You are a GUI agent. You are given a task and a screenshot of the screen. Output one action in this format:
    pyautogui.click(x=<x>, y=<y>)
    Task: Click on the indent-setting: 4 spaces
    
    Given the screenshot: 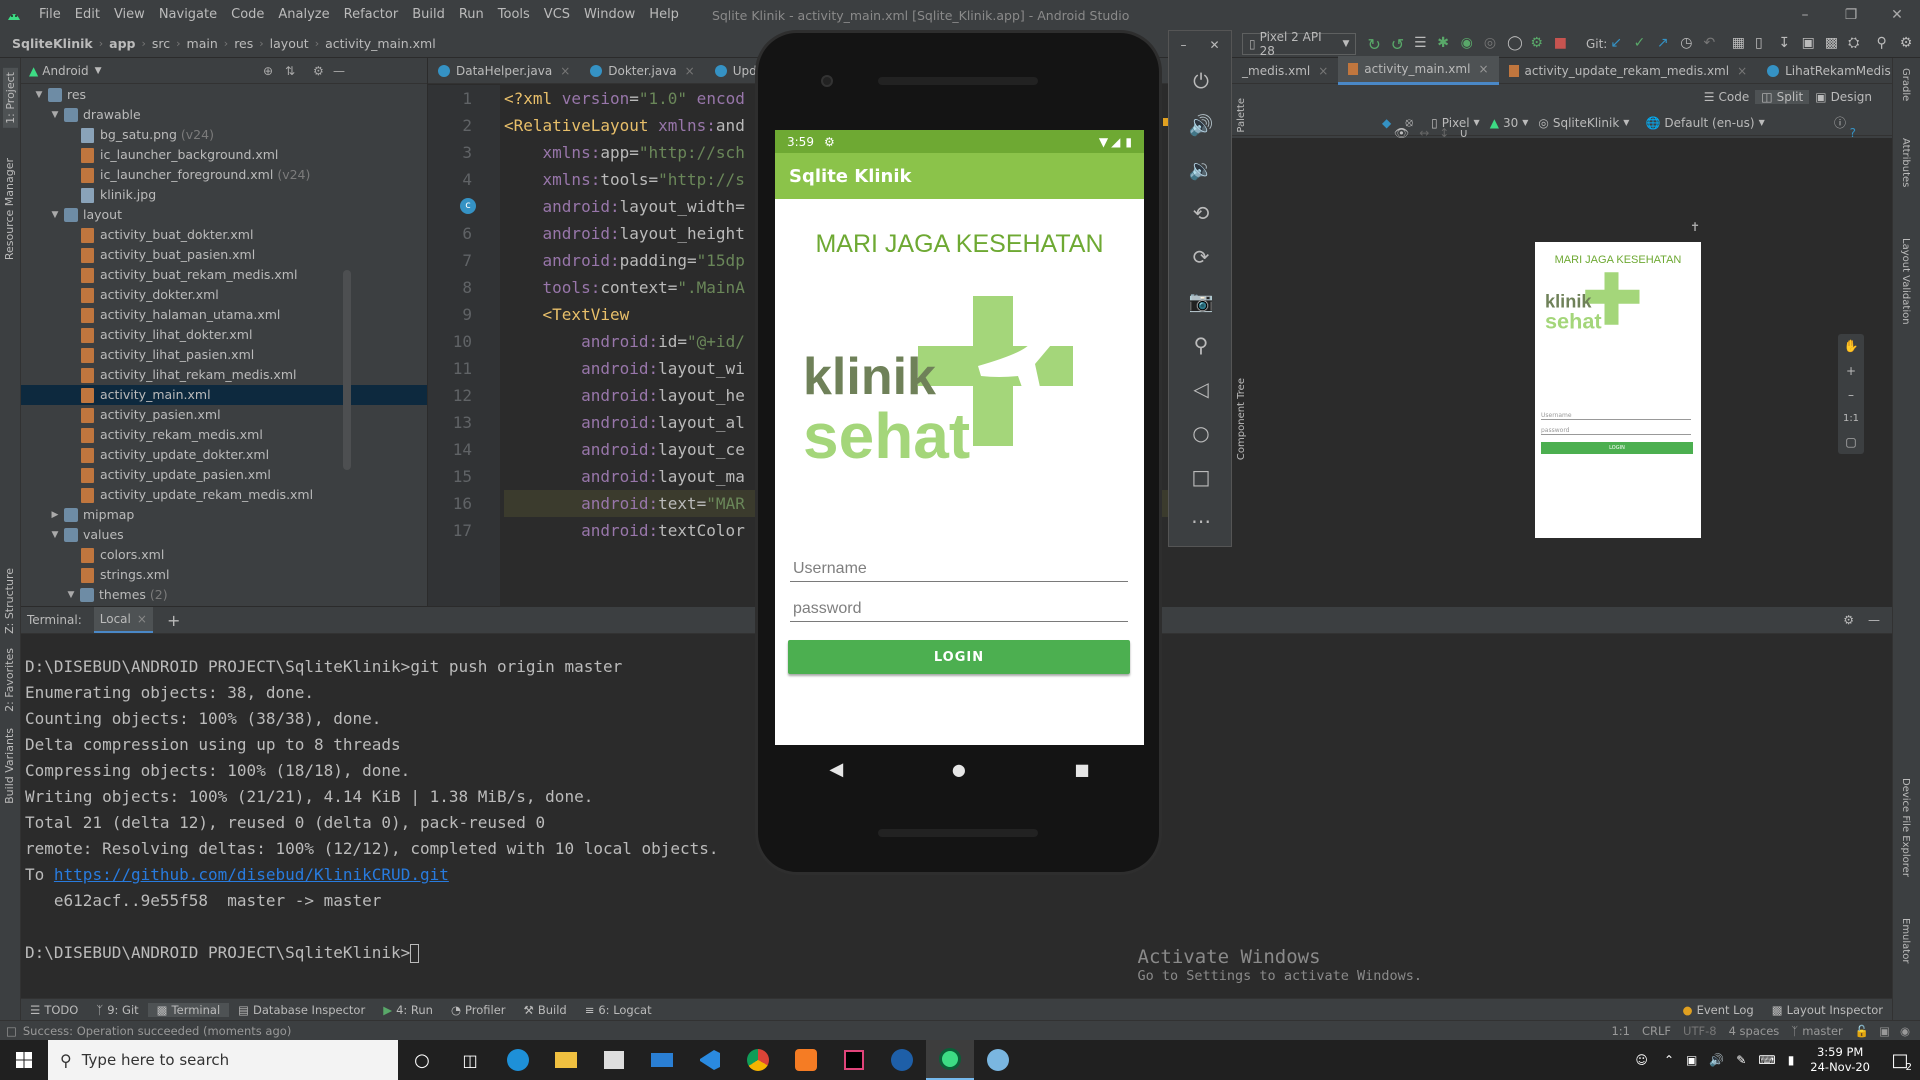 What is the action you would take?
    pyautogui.click(x=1754, y=1031)
    